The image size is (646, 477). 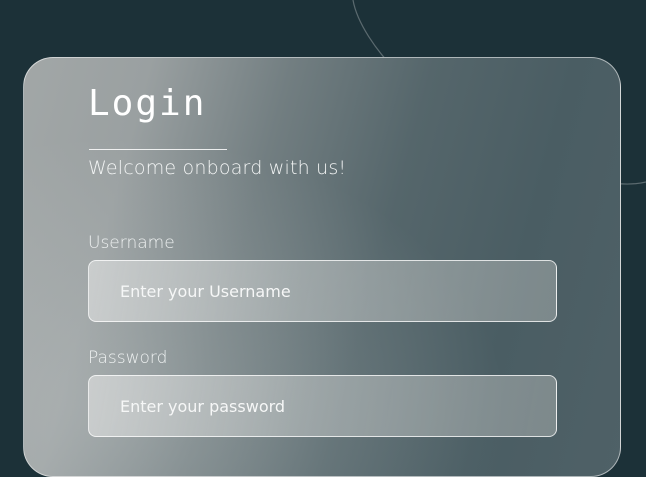 I want to click on password-label: Password, so click(x=128, y=358).